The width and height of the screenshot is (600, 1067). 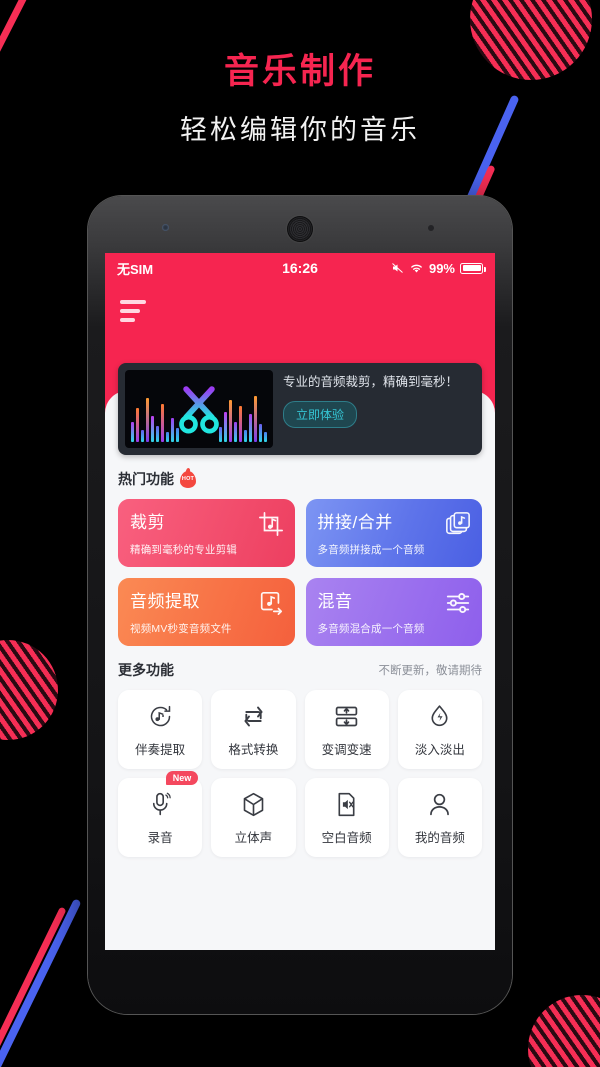 I want to click on hot-card-subtitle: 精确到毫秒的专业剪辑, so click(x=183, y=550).